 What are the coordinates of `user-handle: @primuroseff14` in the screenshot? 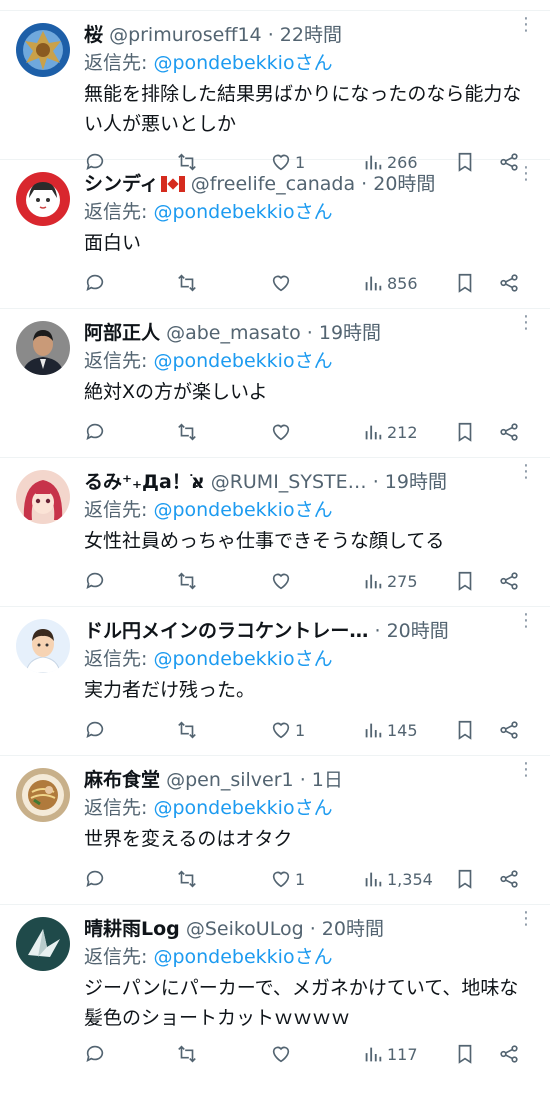 It's located at (185, 35).